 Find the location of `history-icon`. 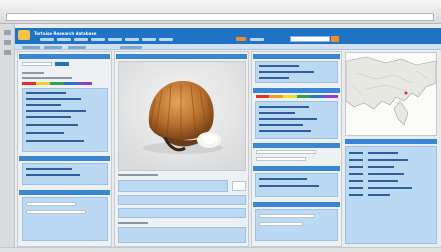

history-icon is located at coordinates (7, 52).